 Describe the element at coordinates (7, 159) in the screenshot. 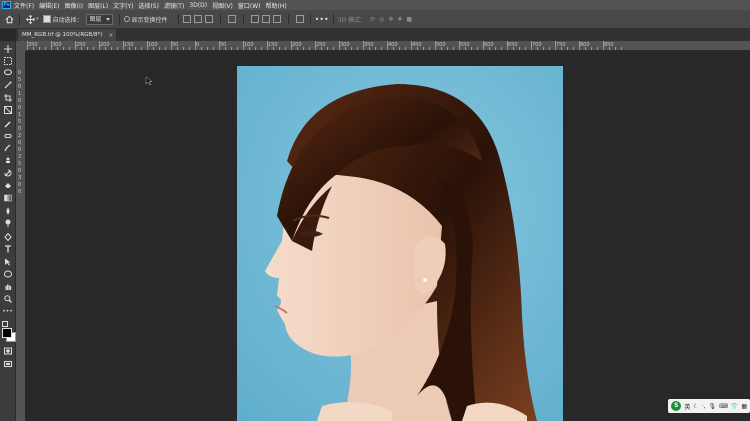

I see `clone-stamp-icon` at that location.